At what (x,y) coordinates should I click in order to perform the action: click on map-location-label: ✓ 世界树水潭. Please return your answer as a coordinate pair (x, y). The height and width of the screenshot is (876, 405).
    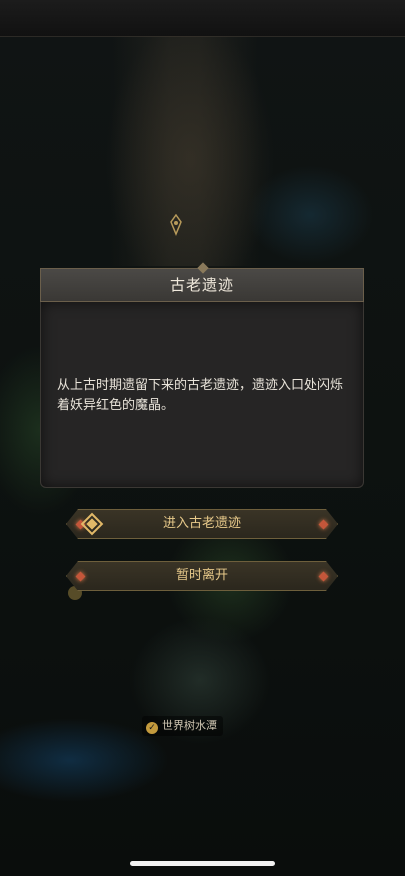
    Looking at the image, I should click on (182, 726).